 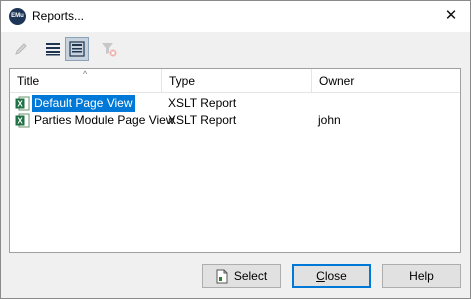 I want to click on table-row: X Default Page View XSLT Report, so click(x=235, y=103).